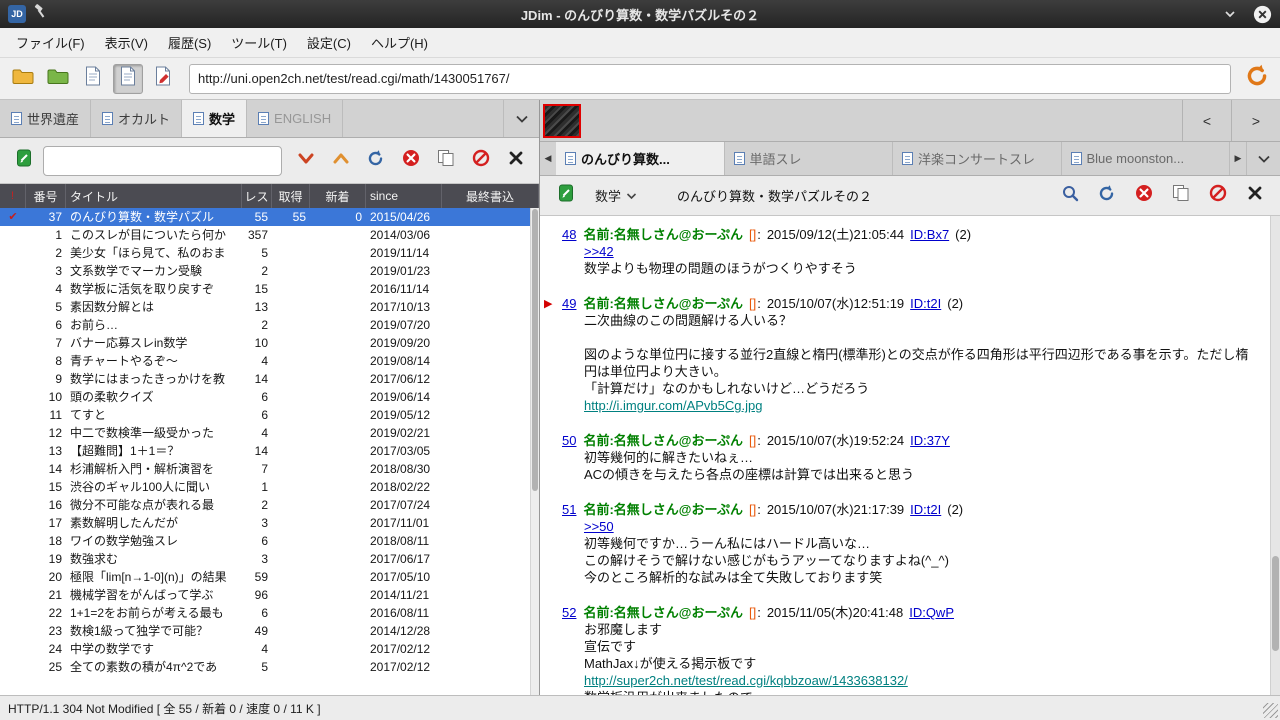 The image size is (1280, 720). What do you see at coordinates (1270, 710) in the screenshot?
I see `resize-grip` at bounding box center [1270, 710].